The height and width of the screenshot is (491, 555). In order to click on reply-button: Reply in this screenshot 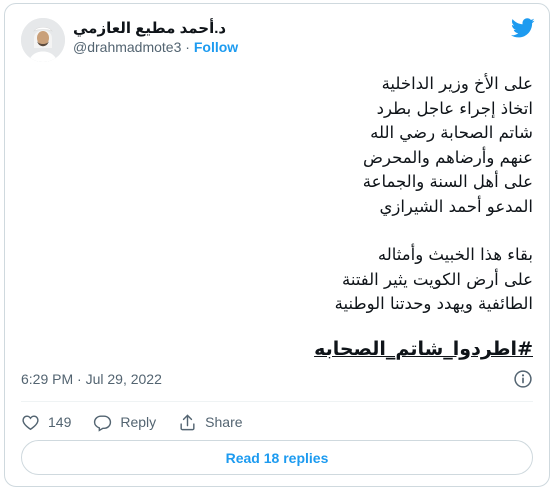, I will do `click(124, 422)`.